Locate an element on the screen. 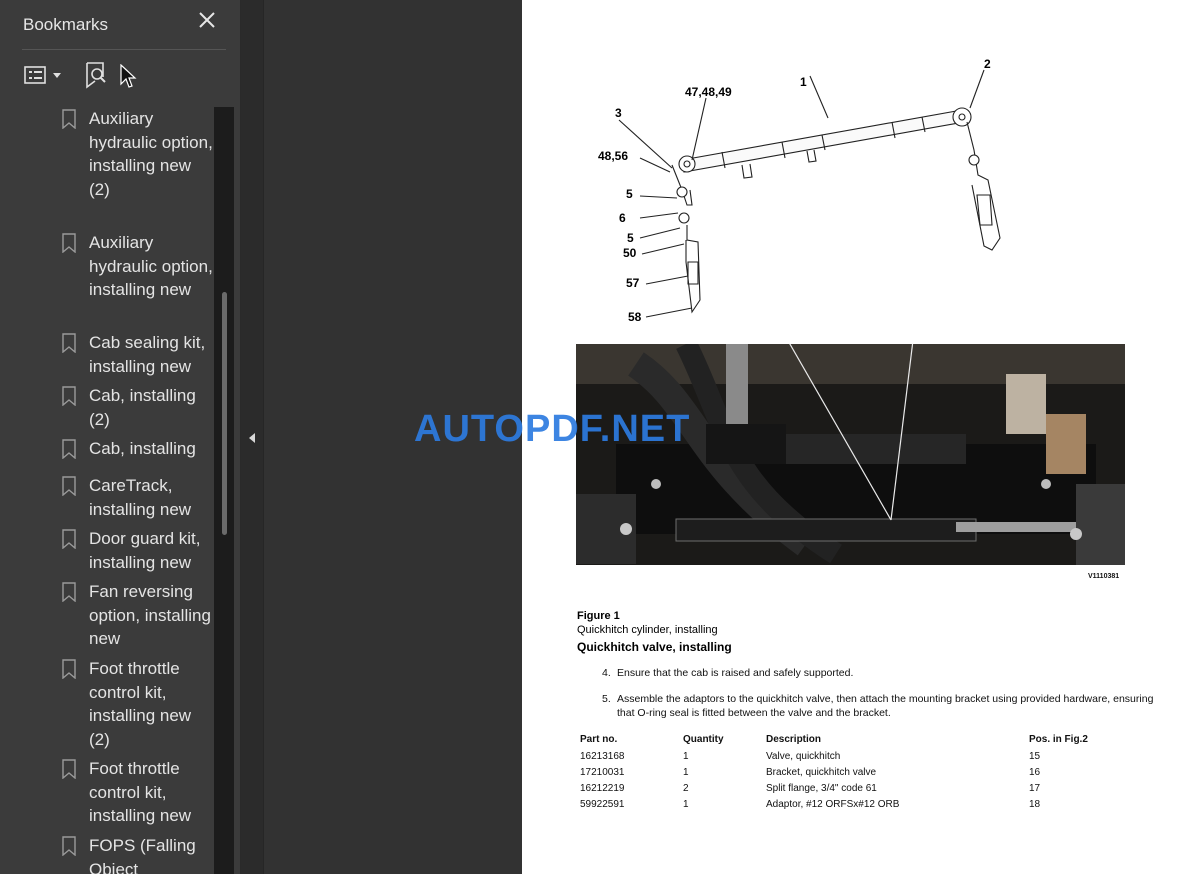  cell-part-no: 16213168 is located at coordinates (602, 756).